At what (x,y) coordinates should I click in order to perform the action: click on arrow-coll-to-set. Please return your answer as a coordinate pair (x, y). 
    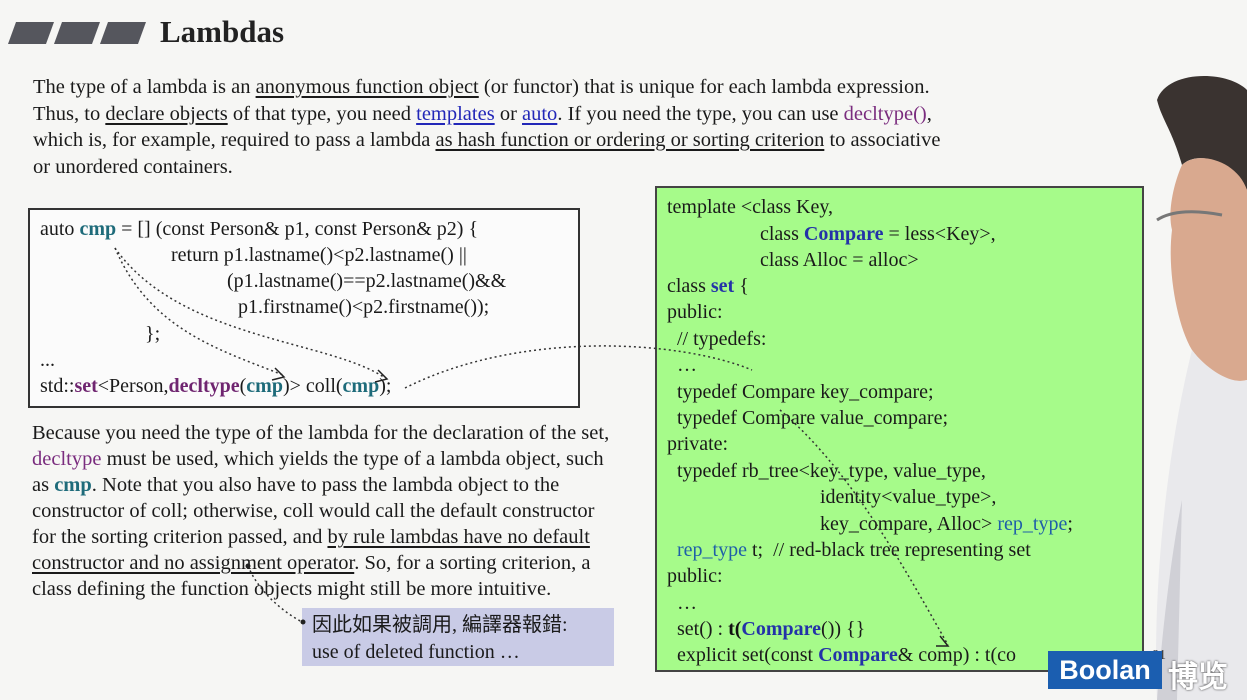
    Looking at the image, I should click on (578, 367).